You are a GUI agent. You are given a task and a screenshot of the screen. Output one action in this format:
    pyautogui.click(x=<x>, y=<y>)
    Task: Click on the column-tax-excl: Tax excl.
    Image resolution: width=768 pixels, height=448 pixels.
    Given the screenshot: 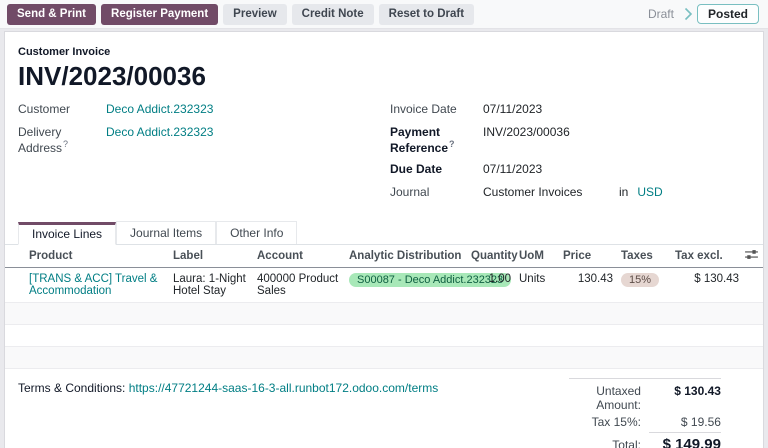 What is the action you would take?
    pyautogui.click(x=707, y=256)
    